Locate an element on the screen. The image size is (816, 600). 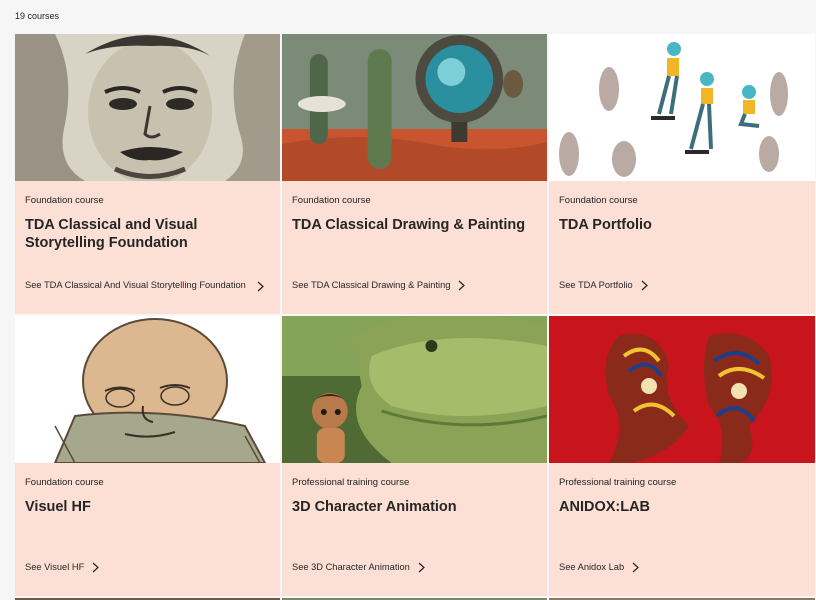
course-link-label: See Anidox Lab is located at coordinates (591, 567).